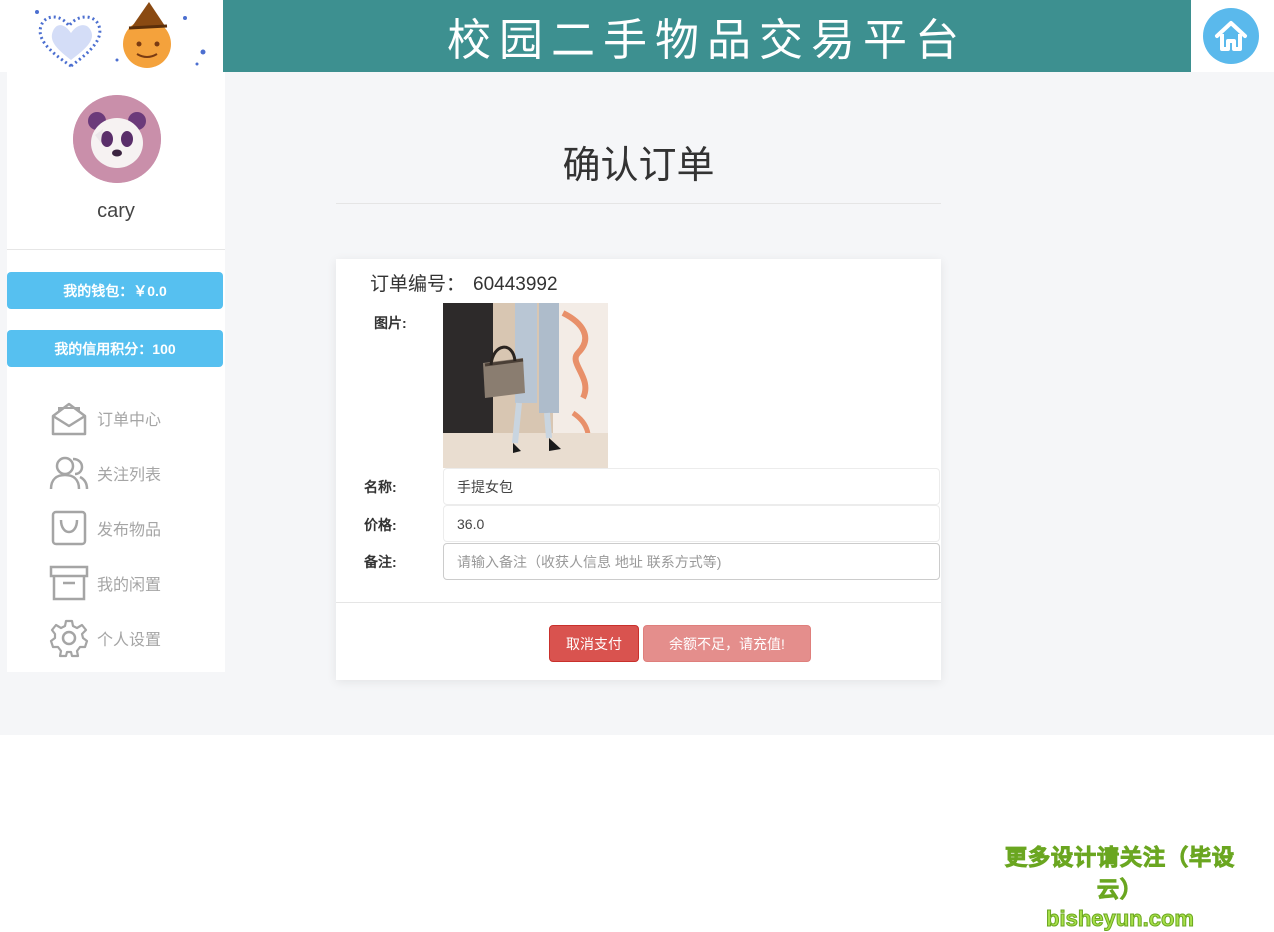 The height and width of the screenshot is (932, 1274). Describe the element at coordinates (727, 643) in the screenshot. I see `recharge-button: 余额不足，请充值!` at that location.